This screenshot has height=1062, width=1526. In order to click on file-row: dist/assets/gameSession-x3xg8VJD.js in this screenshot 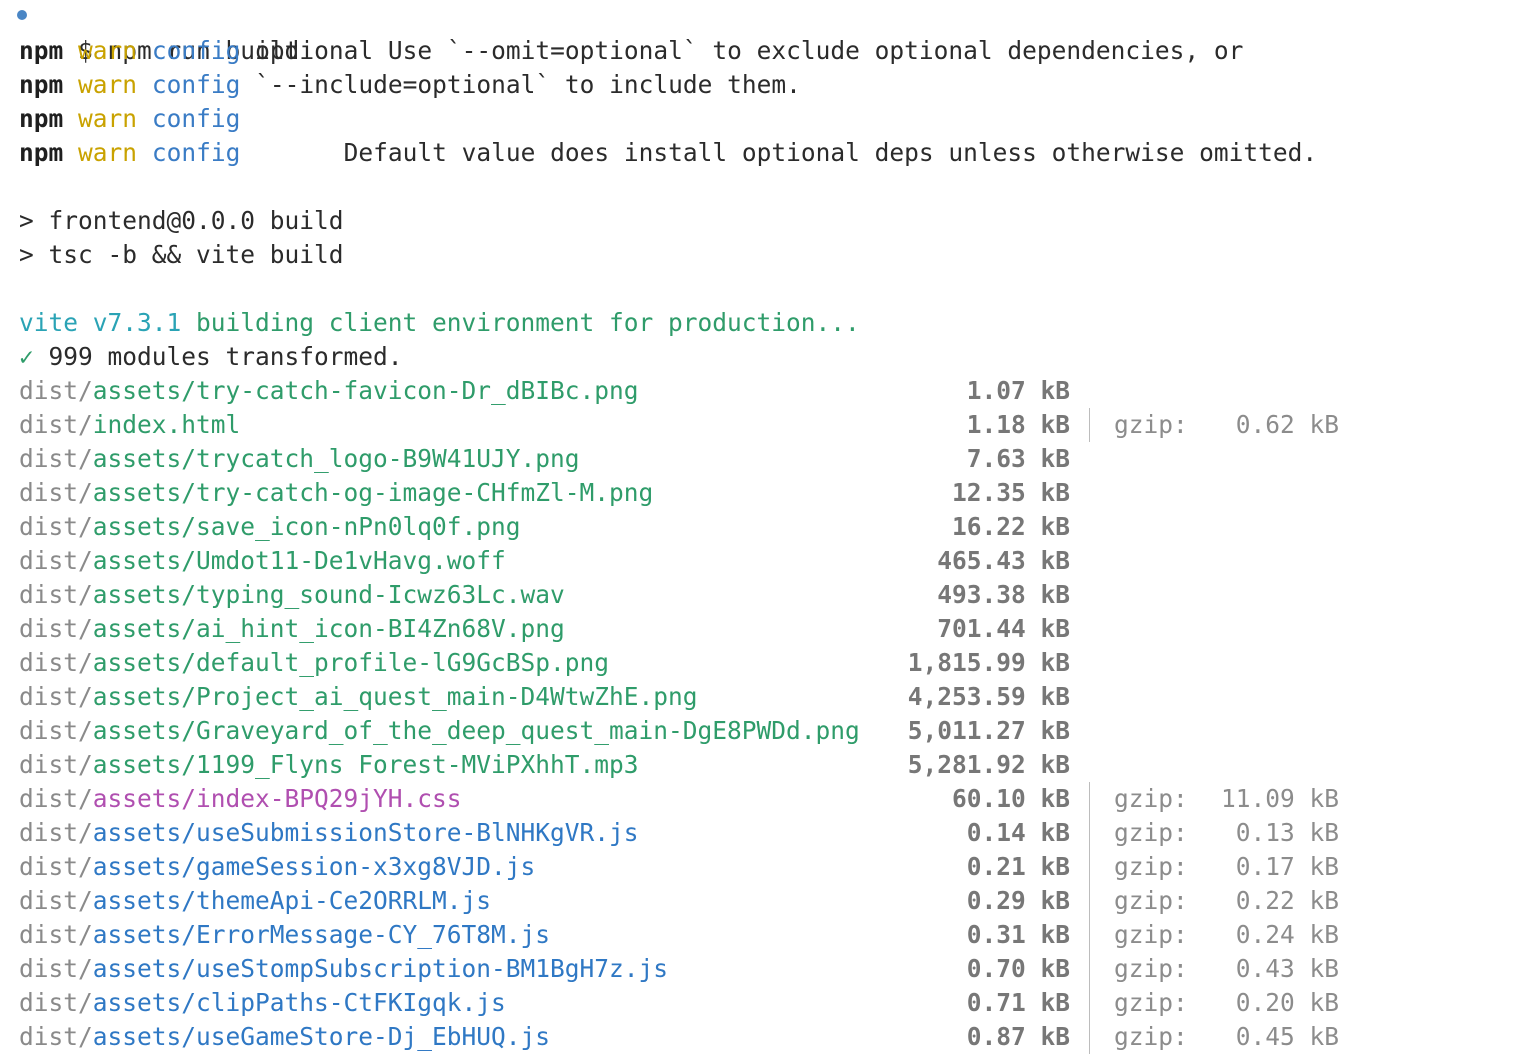, I will do `click(277, 867)`.